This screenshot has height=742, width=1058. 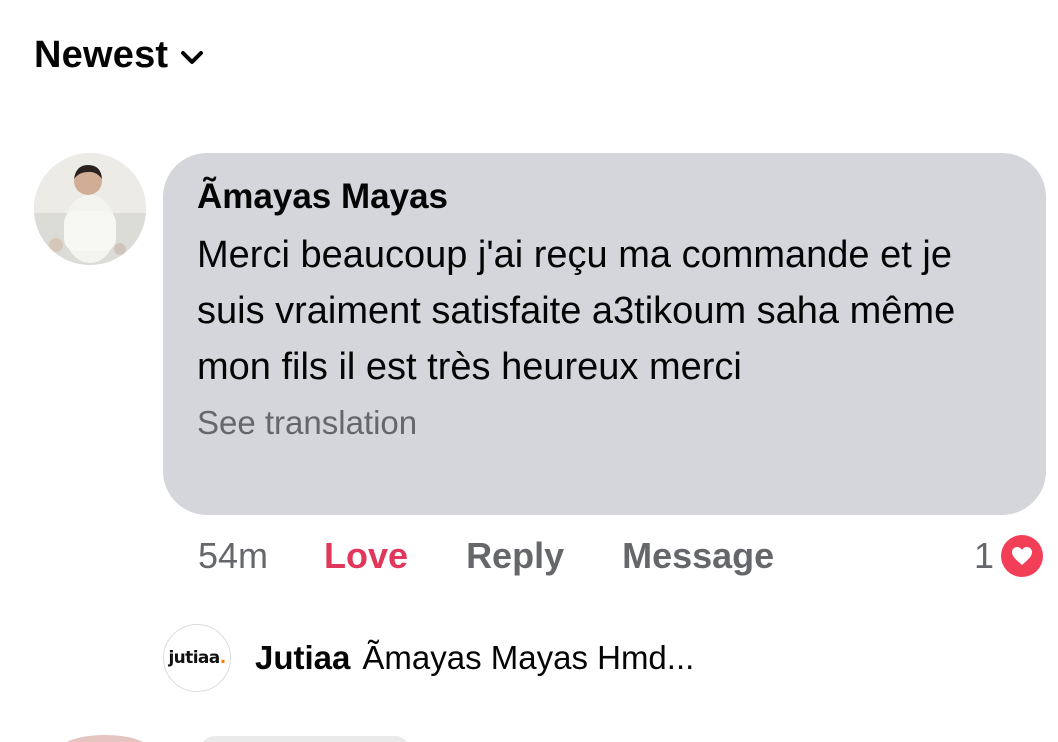 I want to click on comment-actions: 54m Love Reply Message, so click(x=486, y=556).